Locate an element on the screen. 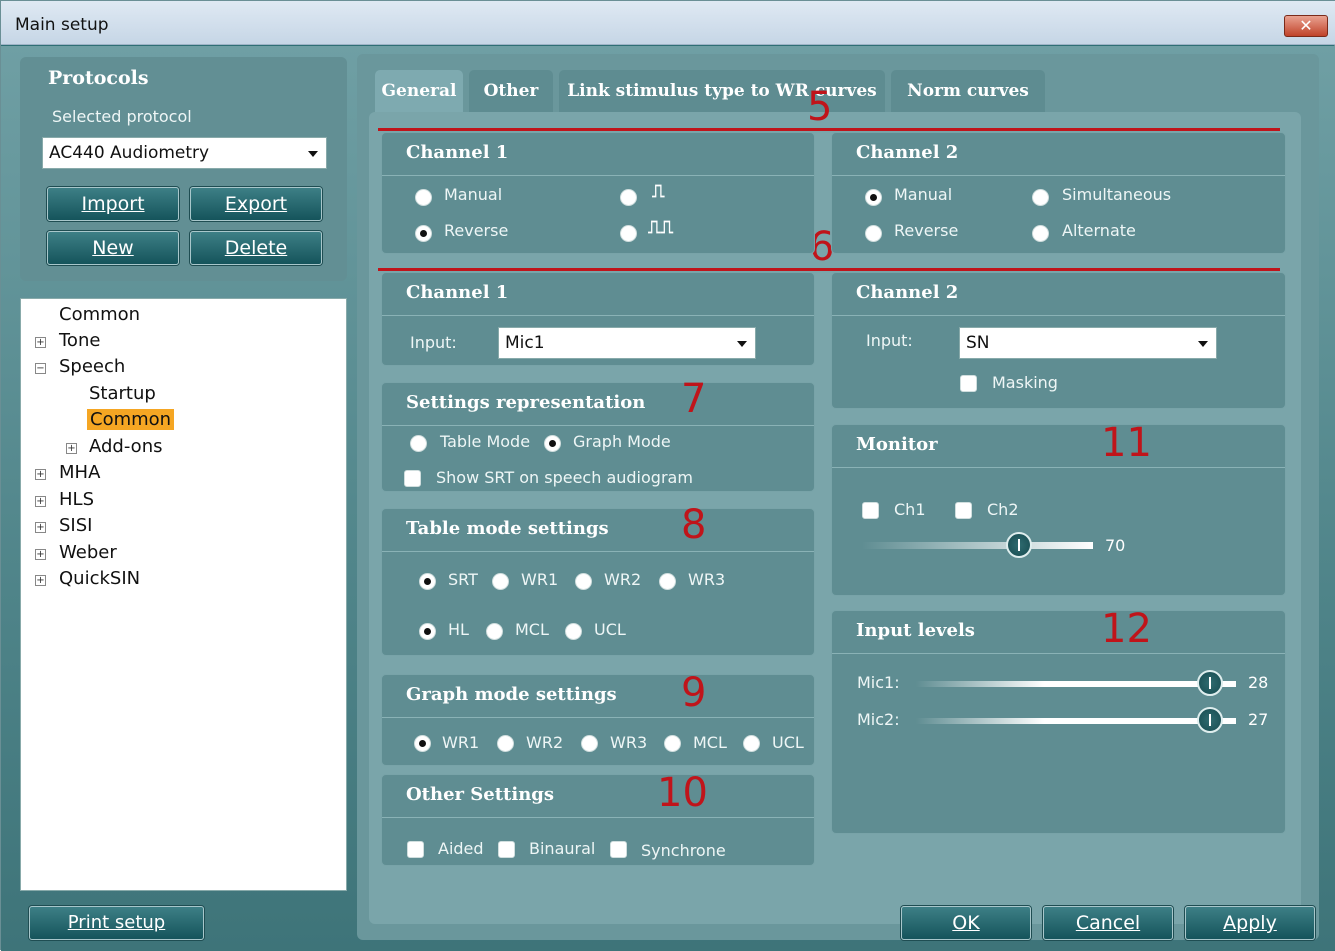 The image size is (1335, 951). stim1-multi-pulse-radio is located at coordinates (628, 233).